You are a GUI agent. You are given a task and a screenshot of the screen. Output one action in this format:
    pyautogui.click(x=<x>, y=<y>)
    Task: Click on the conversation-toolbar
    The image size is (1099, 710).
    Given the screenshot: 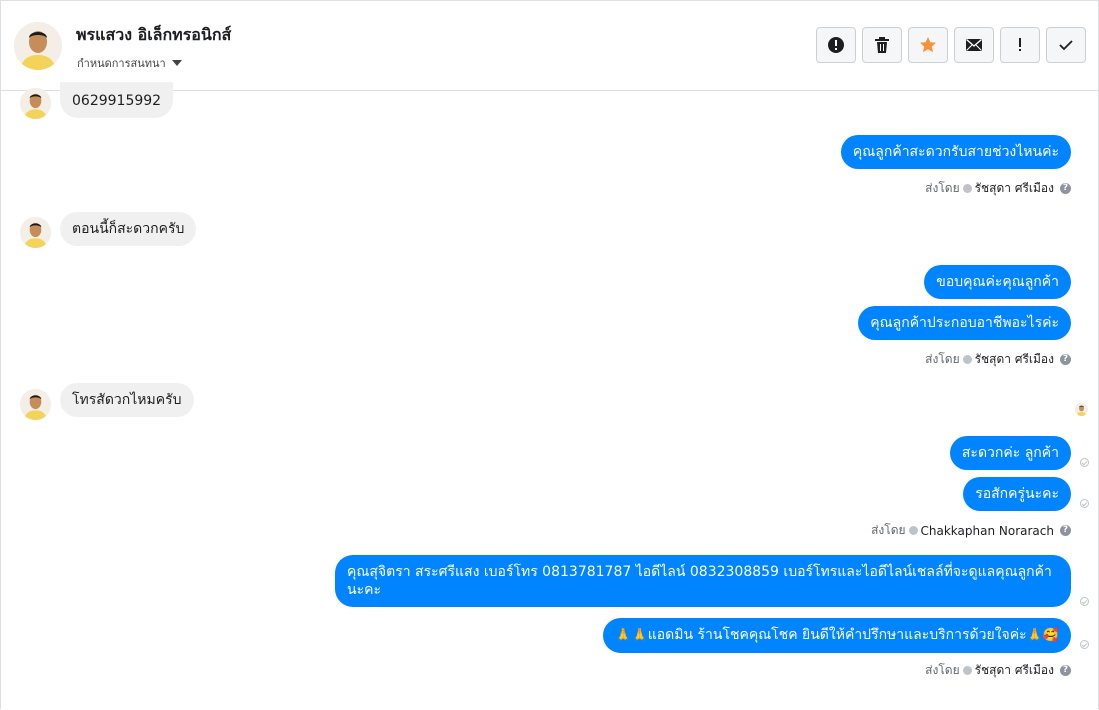 What is the action you would take?
    pyautogui.click(x=951, y=45)
    